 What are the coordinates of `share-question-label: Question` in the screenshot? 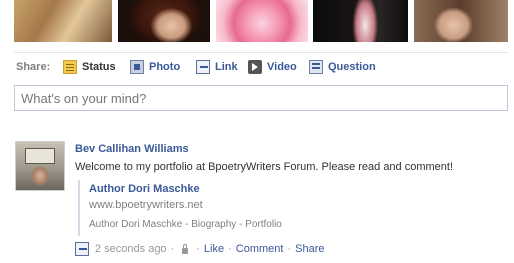 It's located at (352, 67).